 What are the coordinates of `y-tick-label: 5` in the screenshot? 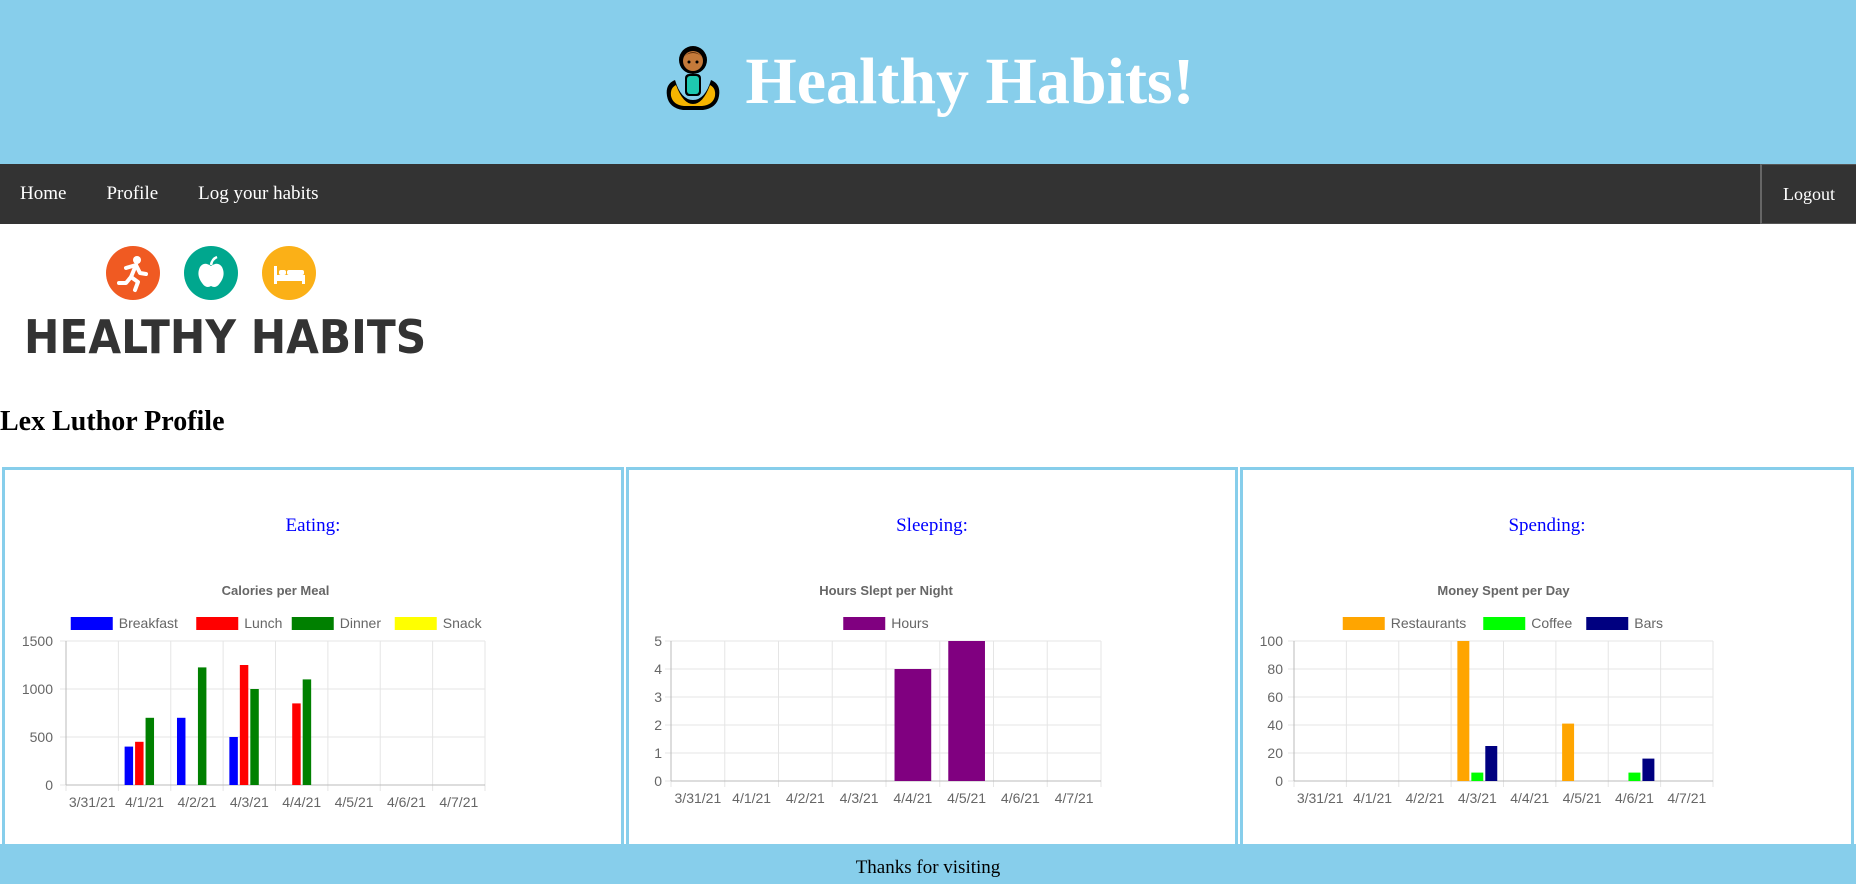 It's located at (658, 641).